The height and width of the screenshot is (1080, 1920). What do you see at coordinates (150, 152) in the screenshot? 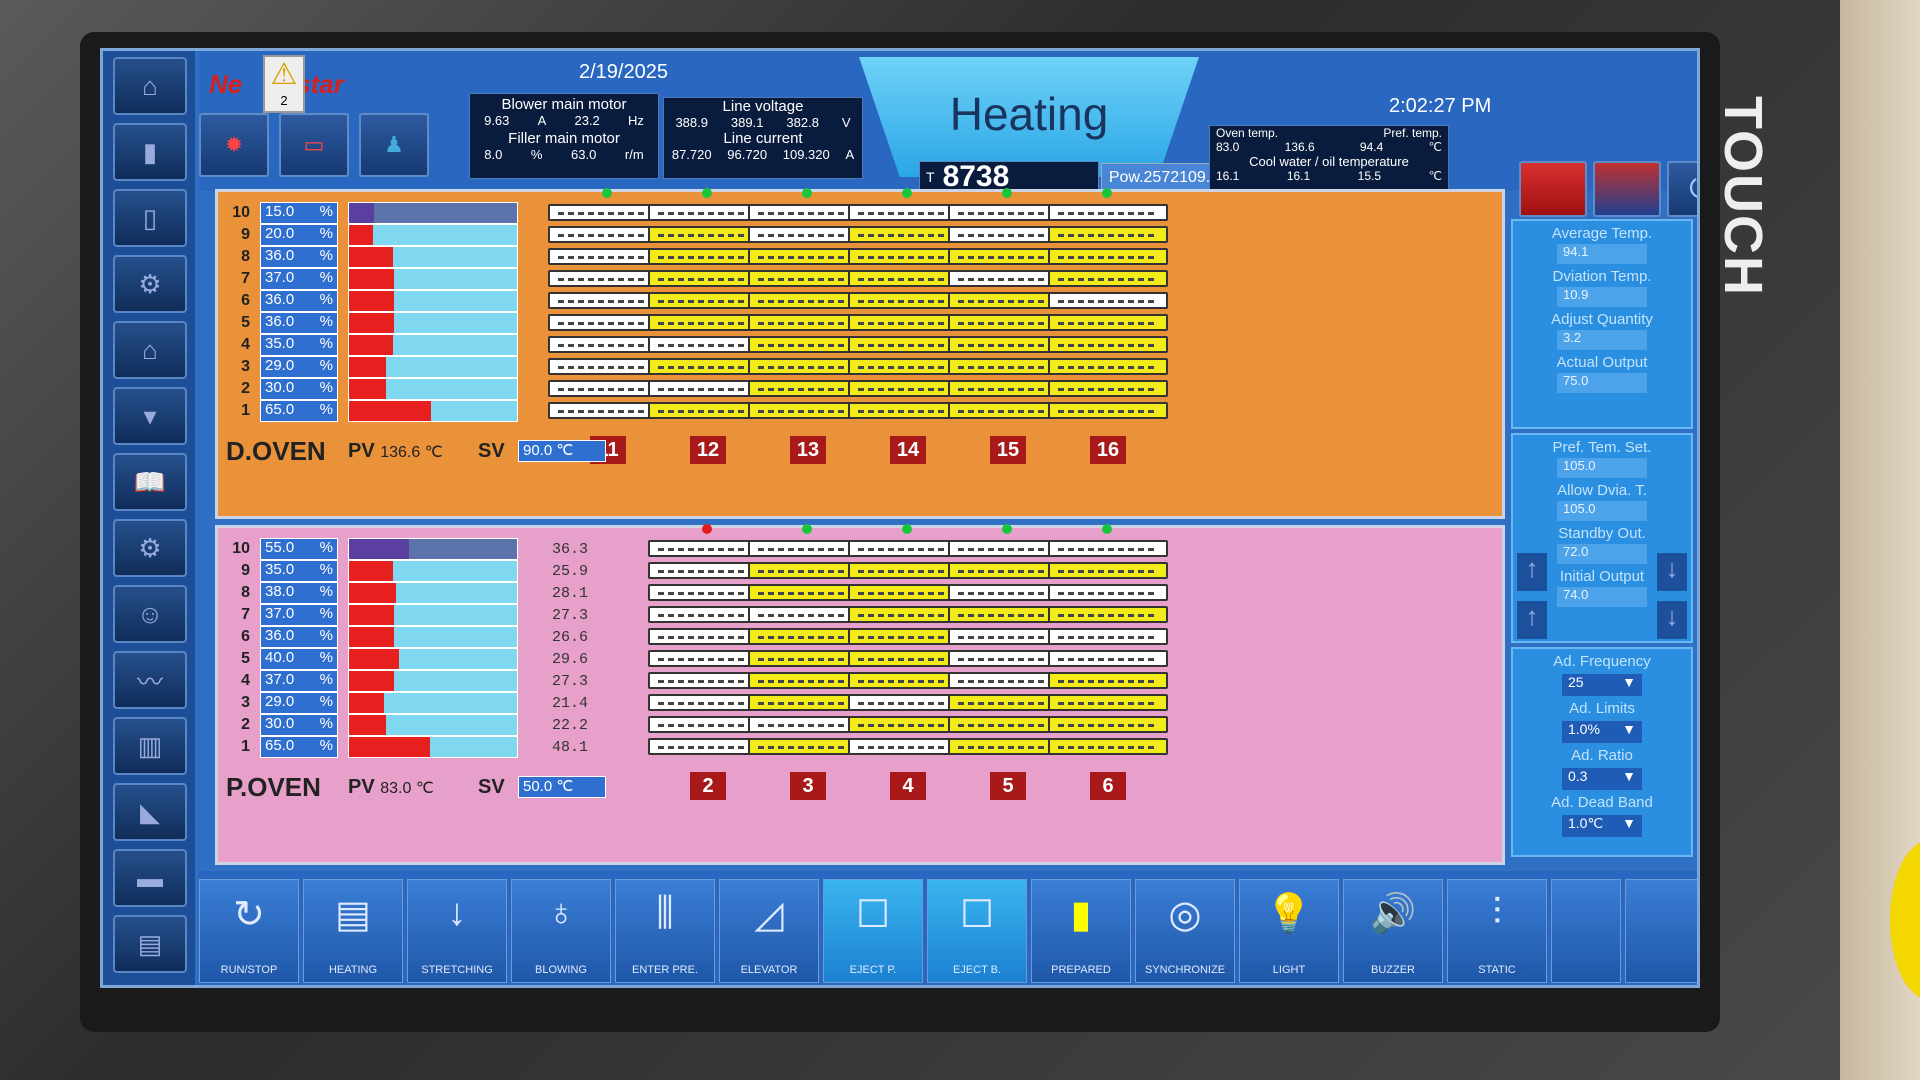
I see `nav-item-1: ▮` at bounding box center [150, 152].